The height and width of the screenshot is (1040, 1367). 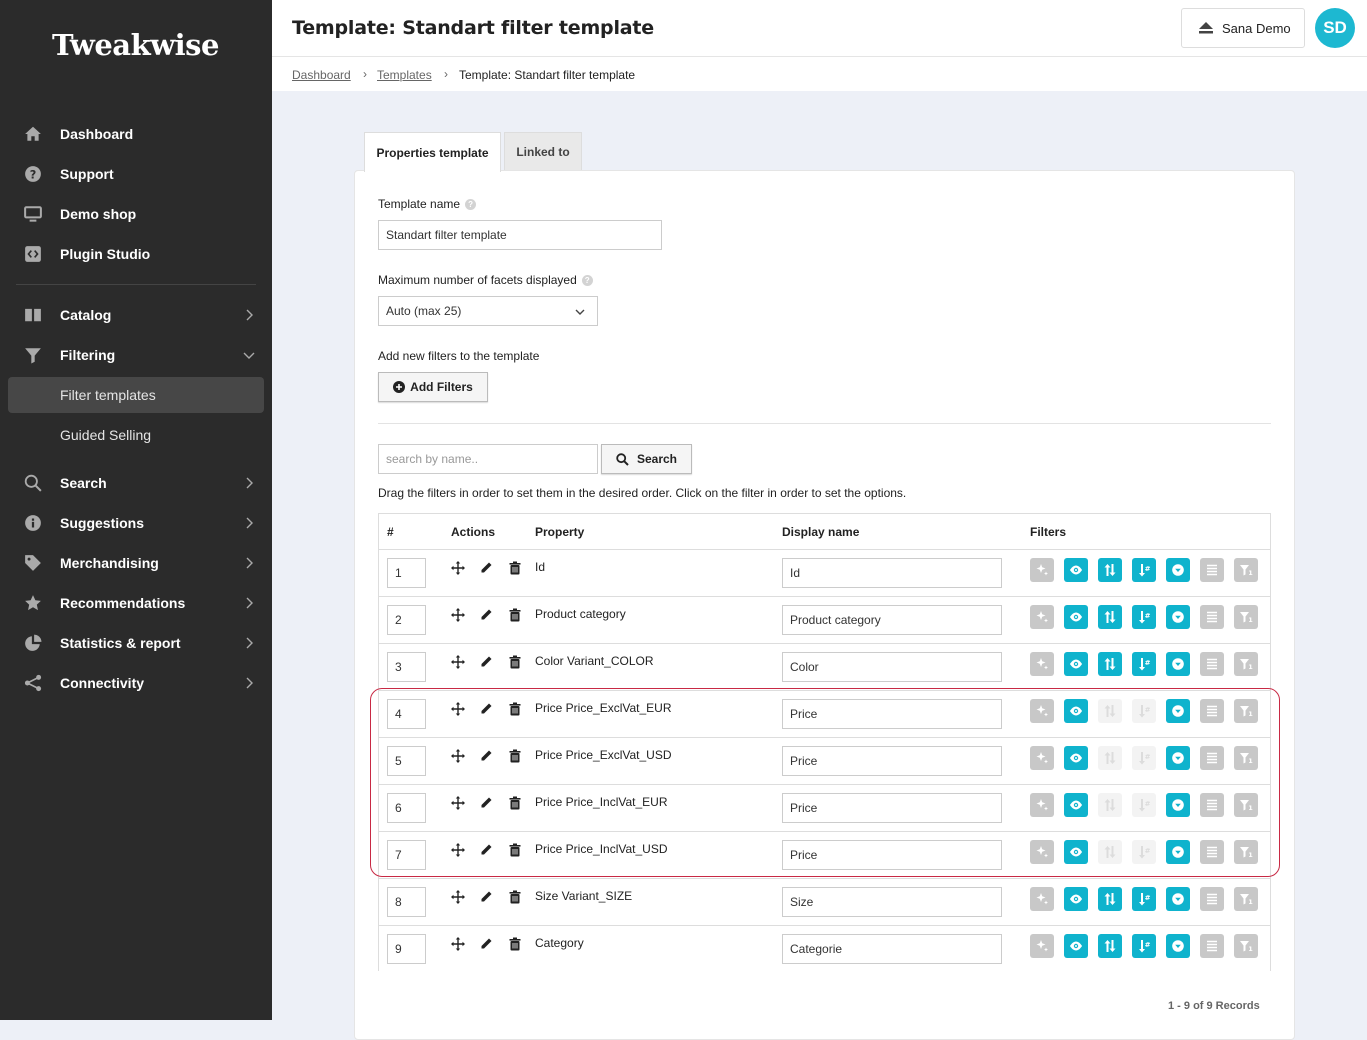 I want to click on sidebar-item-statistics: Statistics & report, so click(x=136, y=643).